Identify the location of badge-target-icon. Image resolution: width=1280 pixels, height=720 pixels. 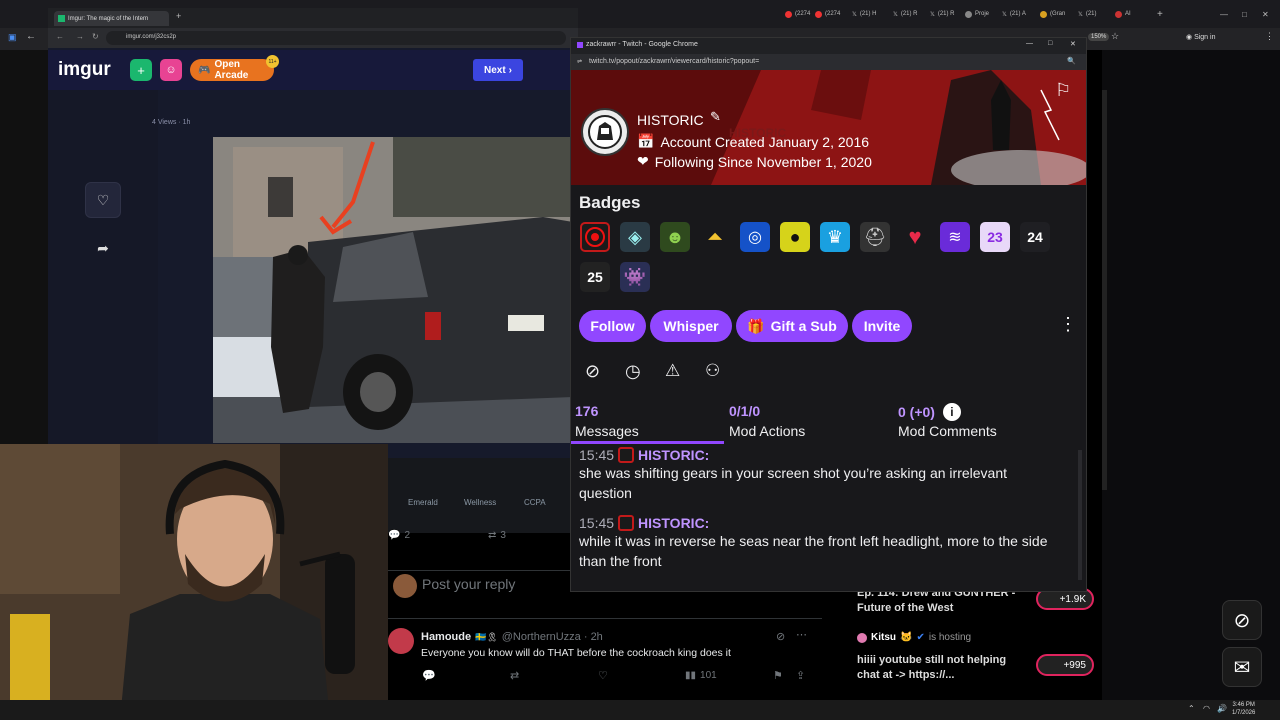
(595, 237).